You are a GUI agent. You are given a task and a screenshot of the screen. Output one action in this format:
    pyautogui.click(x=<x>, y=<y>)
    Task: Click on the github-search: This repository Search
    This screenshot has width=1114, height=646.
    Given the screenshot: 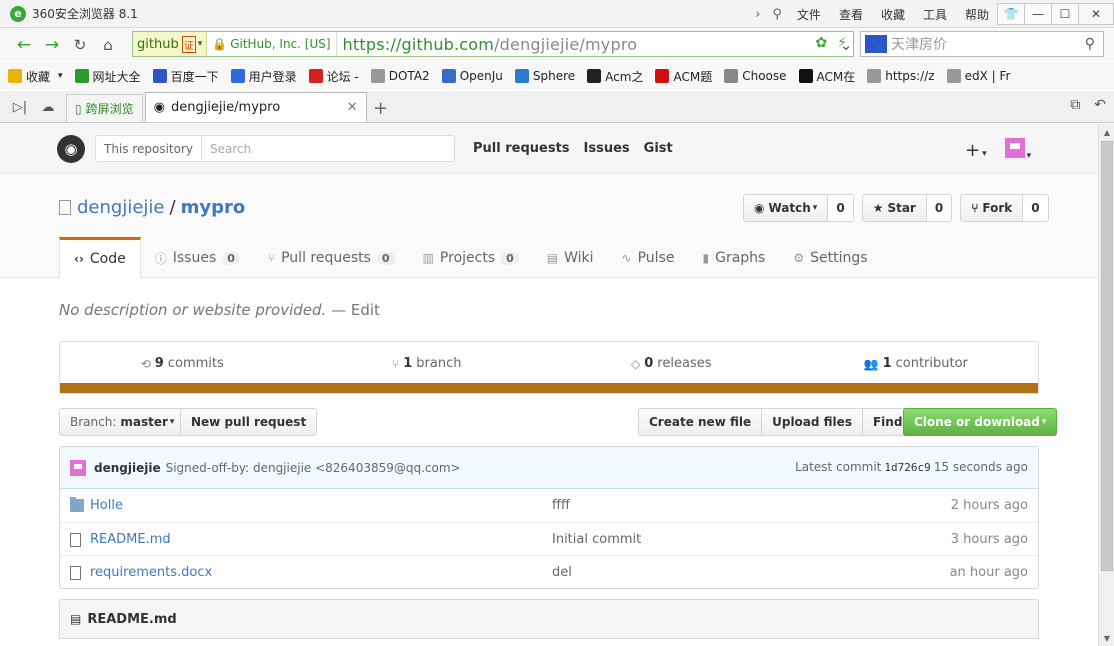 What is the action you would take?
    pyautogui.click(x=275, y=148)
    